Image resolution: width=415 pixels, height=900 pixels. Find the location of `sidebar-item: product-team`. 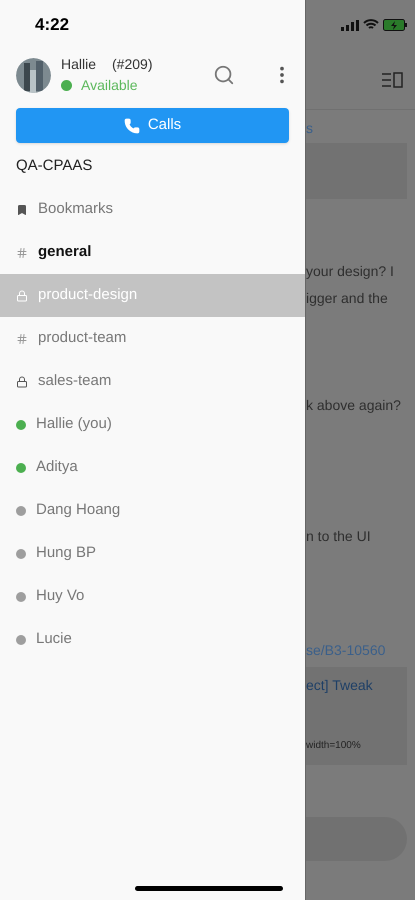

sidebar-item: product-team is located at coordinates (152, 338).